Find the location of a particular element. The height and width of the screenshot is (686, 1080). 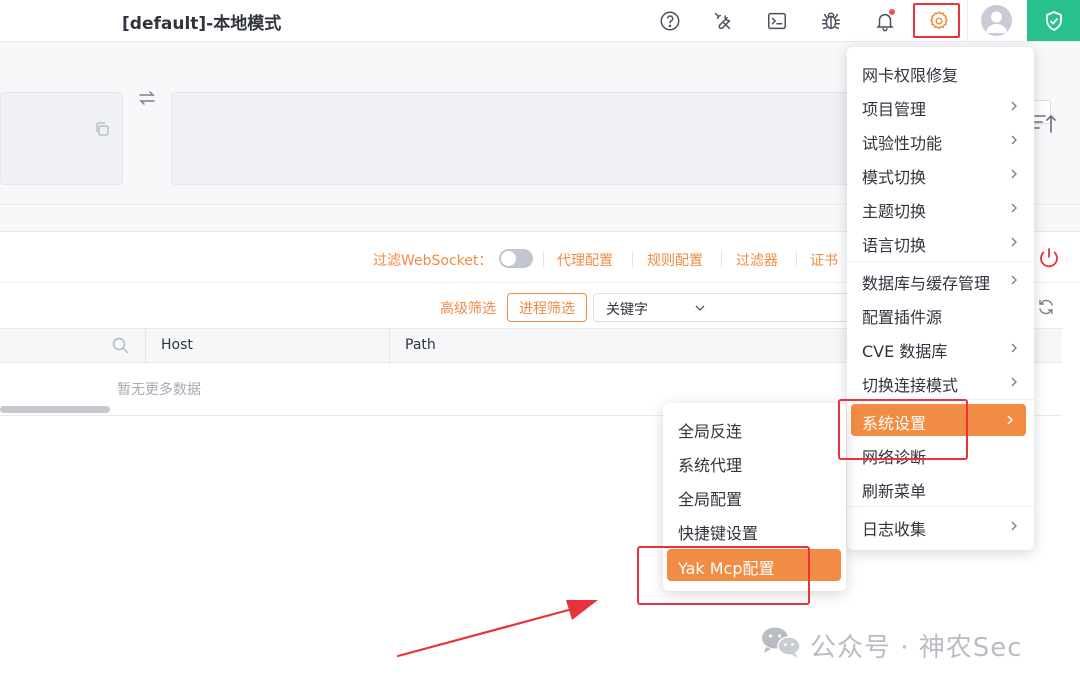

menu-item-system-settings: 系统设置 is located at coordinates (938, 420).